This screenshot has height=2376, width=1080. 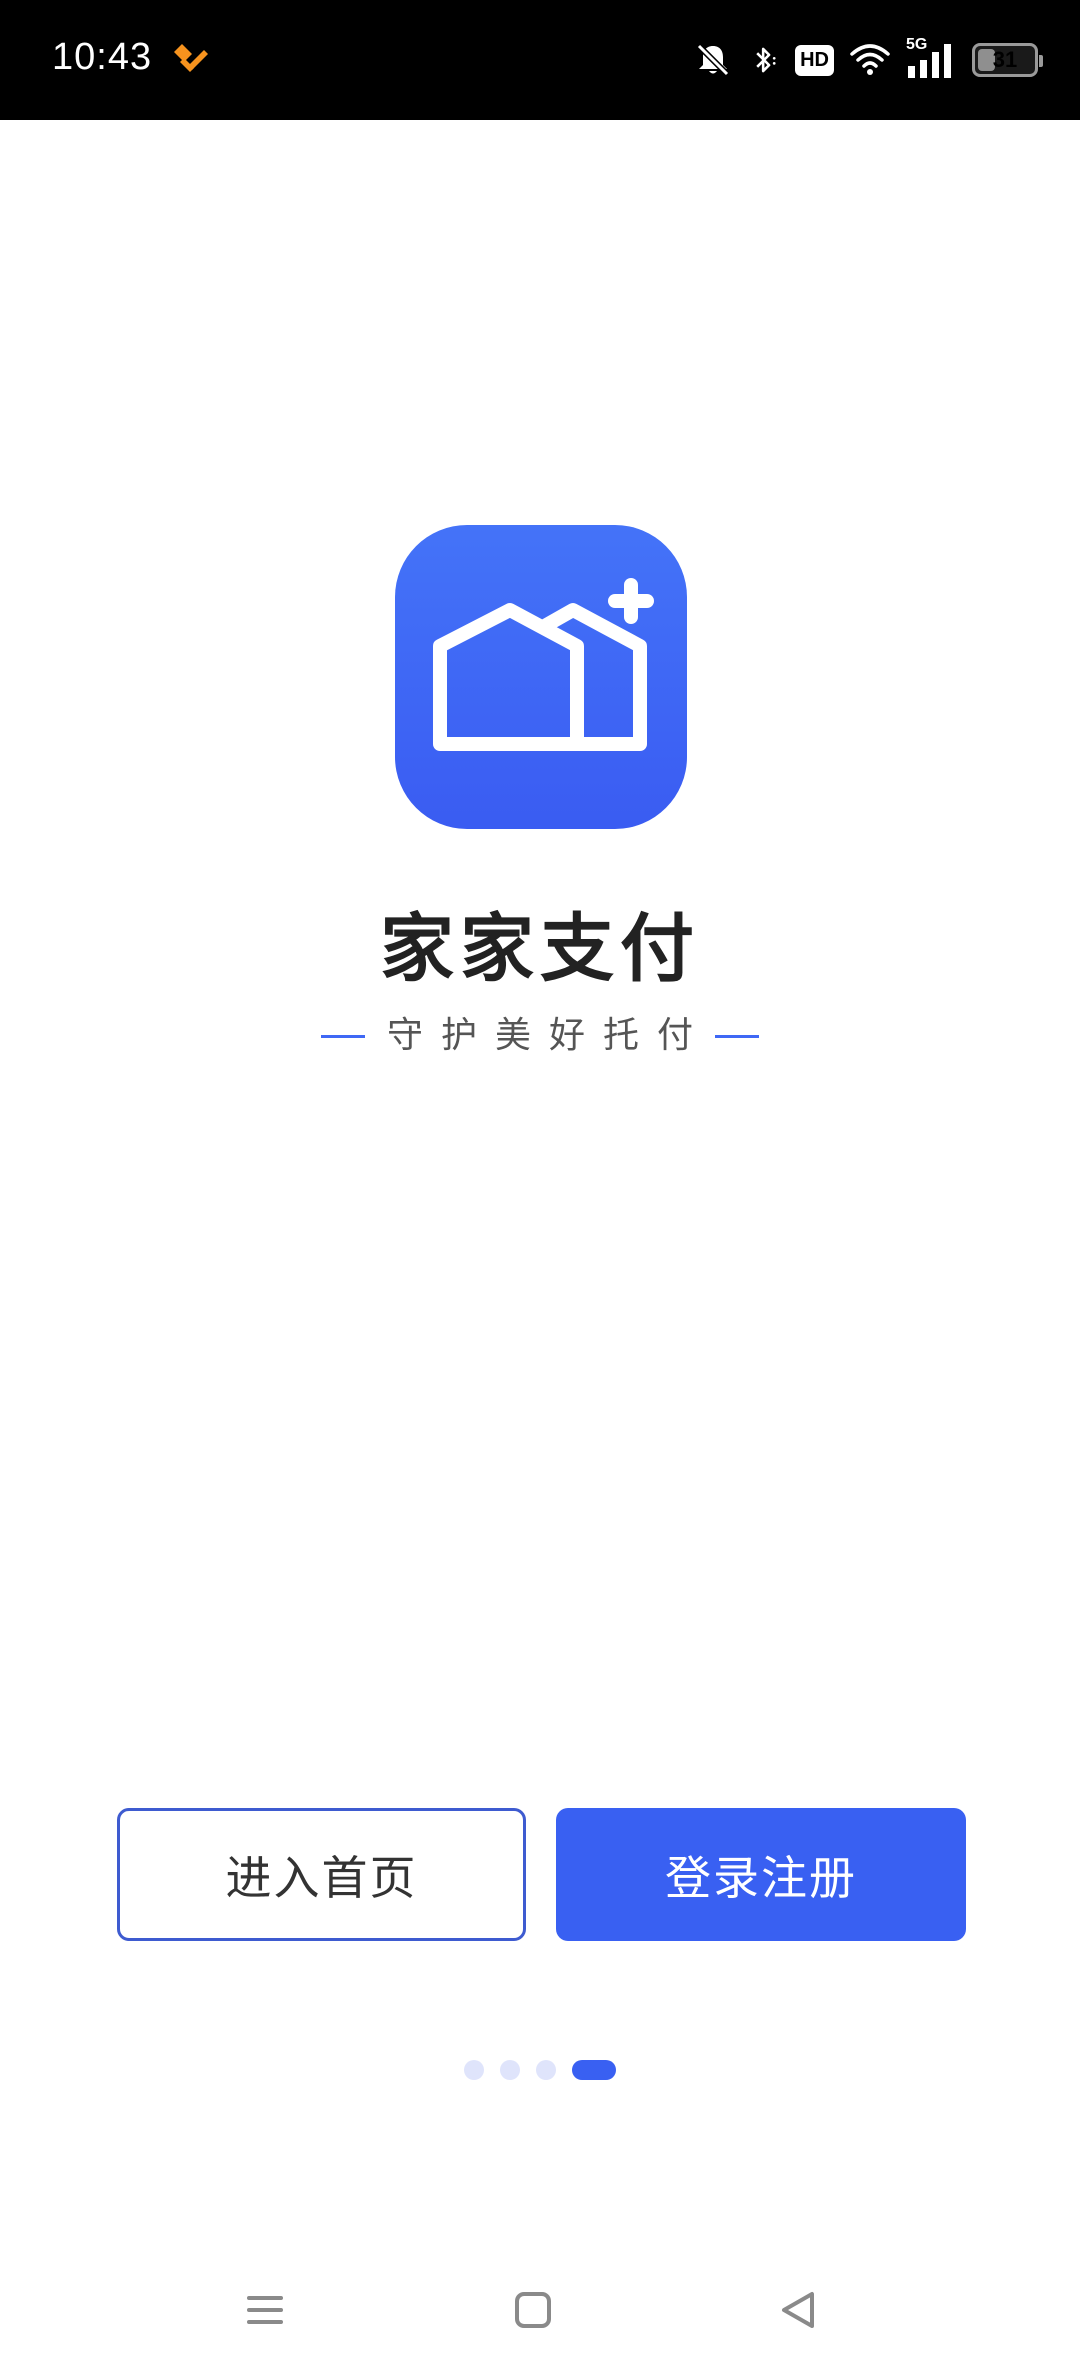 I want to click on home-square-icon, so click(x=533, y=2310).